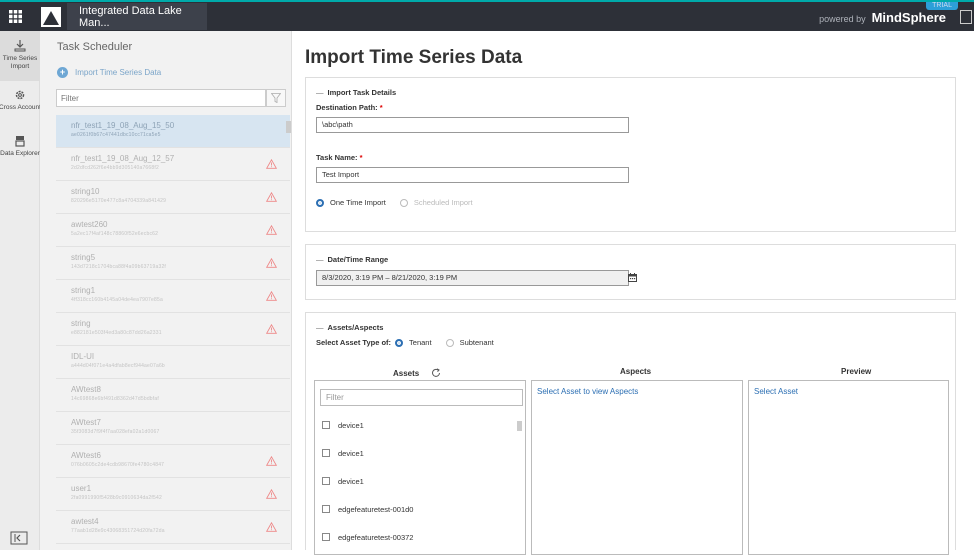 This screenshot has width=974, height=555. I want to click on nav-time-series-import: Time Series Import, so click(20, 56).